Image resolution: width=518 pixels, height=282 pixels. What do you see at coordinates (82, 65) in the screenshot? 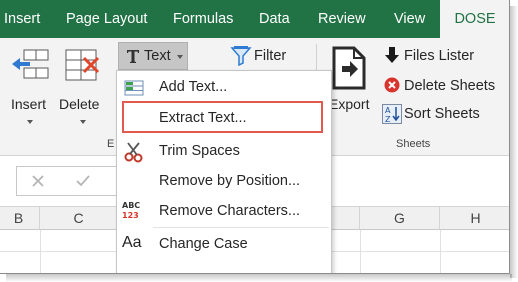
I see `delete-cells-icon` at bounding box center [82, 65].